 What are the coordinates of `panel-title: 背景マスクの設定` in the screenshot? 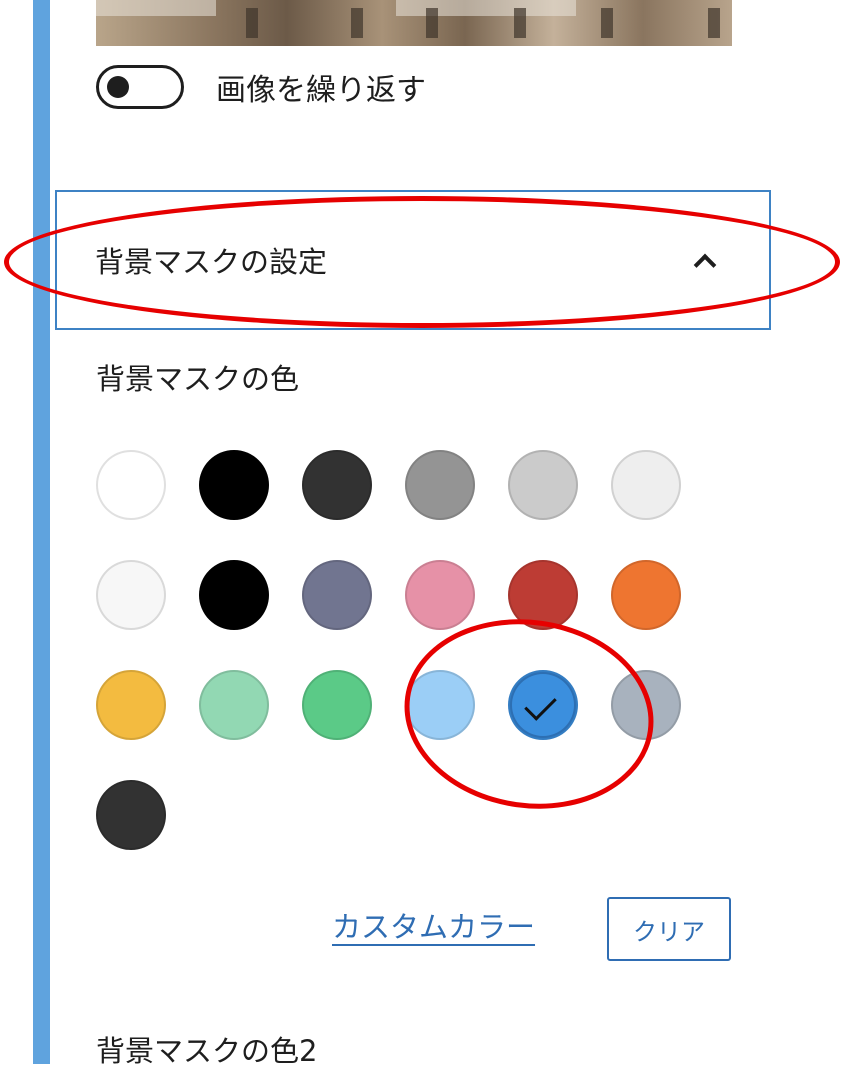 It's located at (211, 262).